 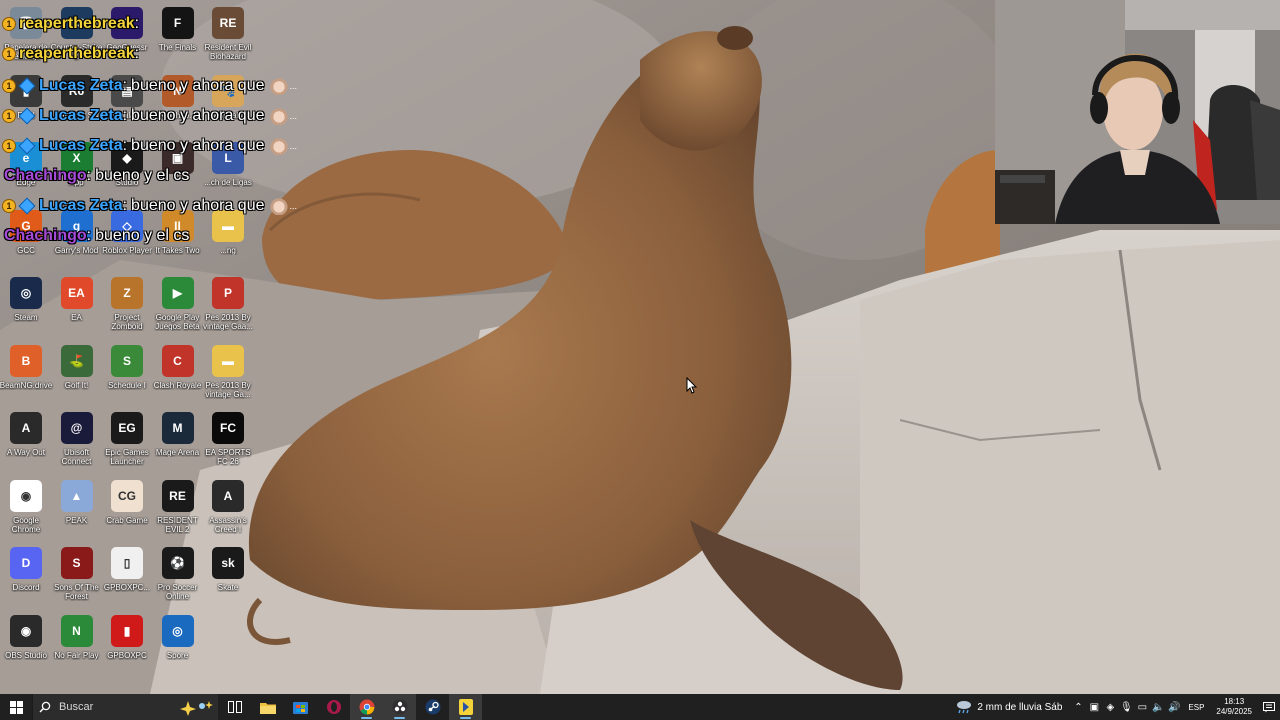 What do you see at coordinates (1142, 707) in the screenshot?
I see `monitor-icon: ▭` at bounding box center [1142, 707].